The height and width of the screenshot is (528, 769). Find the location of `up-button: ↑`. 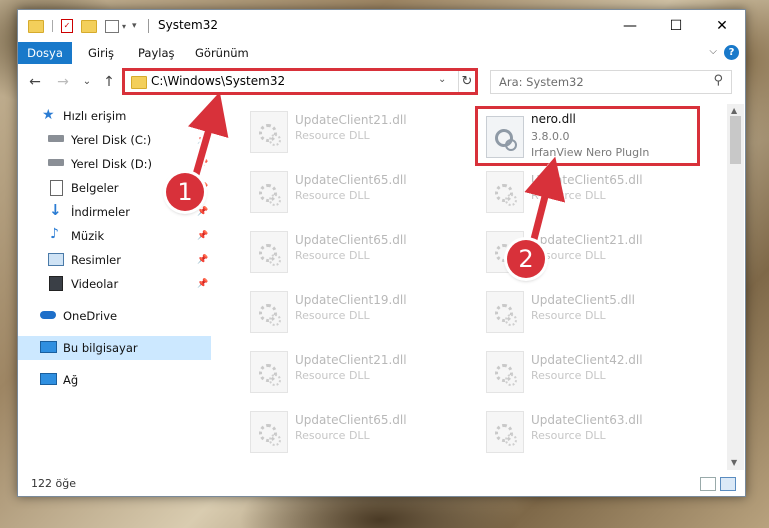

up-button: ↑ is located at coordinates (109, 82).